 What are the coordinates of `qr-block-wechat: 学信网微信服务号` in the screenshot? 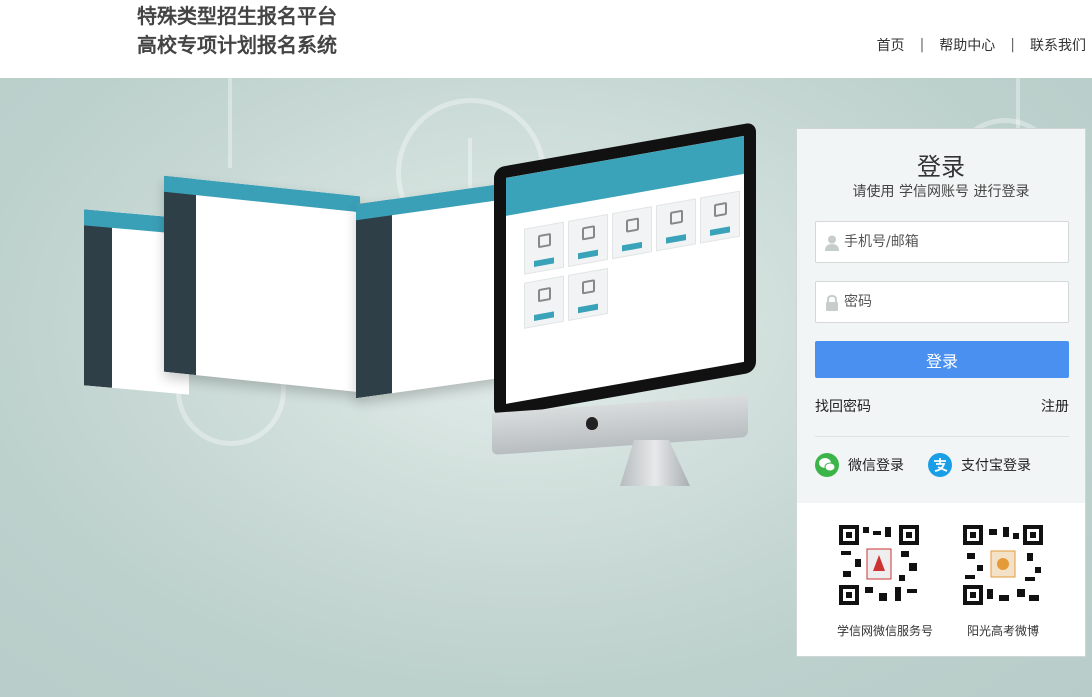 It's located at (885, 582).